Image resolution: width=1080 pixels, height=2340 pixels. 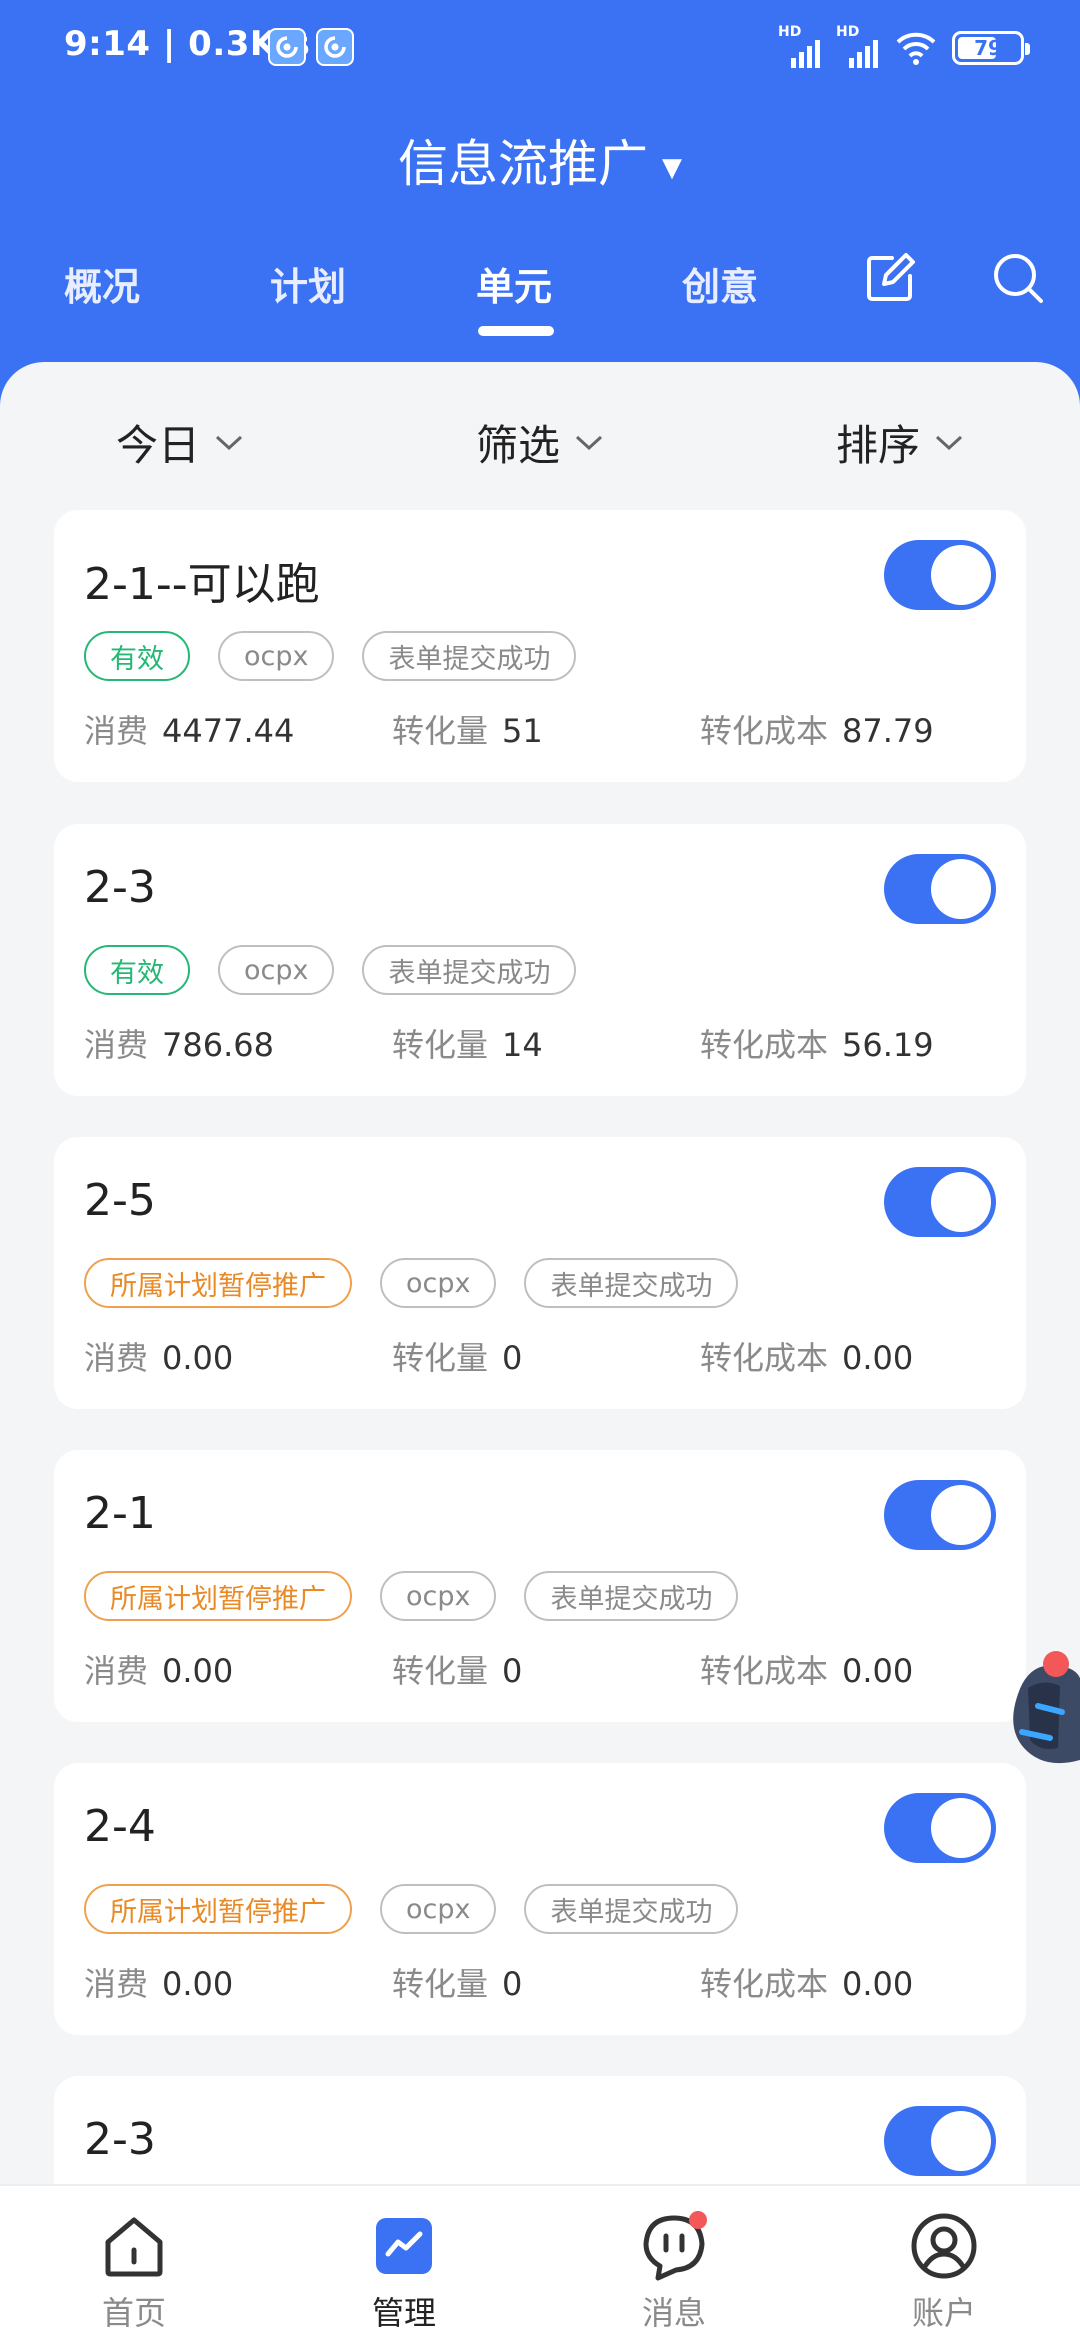 I want to click on status-bar: 9:14 | 0.3K/s HD HD 79, so click(x=540, y=48).